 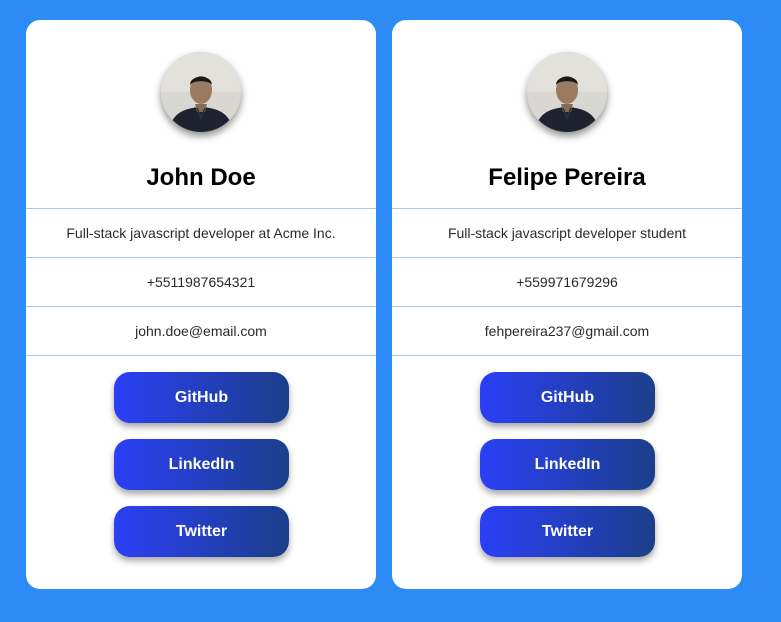 I want to click on profile-email: john.doe@email.com, so click(x=201, y=331).